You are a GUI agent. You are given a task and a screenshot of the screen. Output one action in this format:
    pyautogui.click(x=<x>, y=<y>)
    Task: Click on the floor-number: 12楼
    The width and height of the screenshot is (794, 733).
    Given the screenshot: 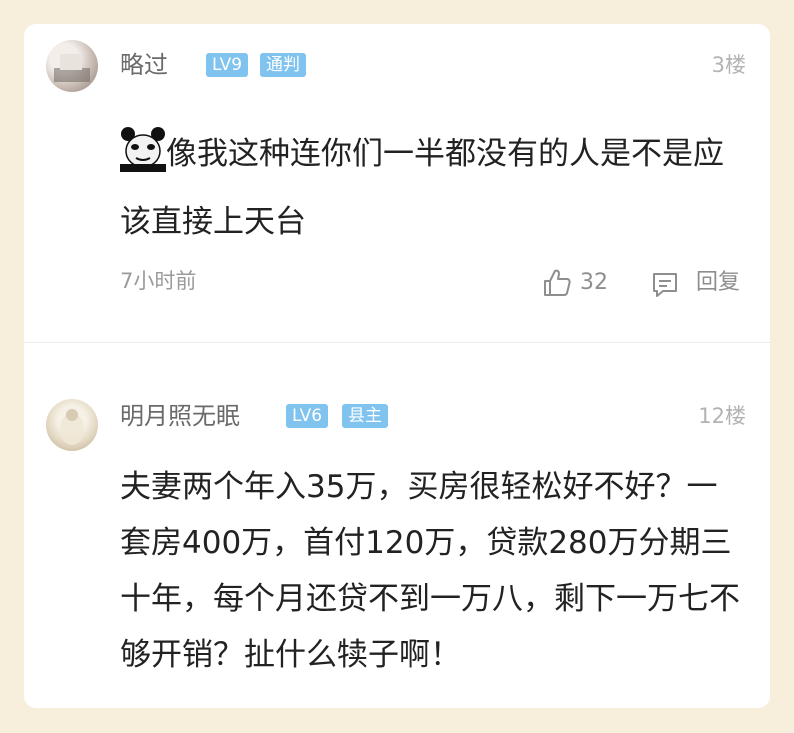 What is the action you would take?
    pyautogui.click(x=722, y=416)
    